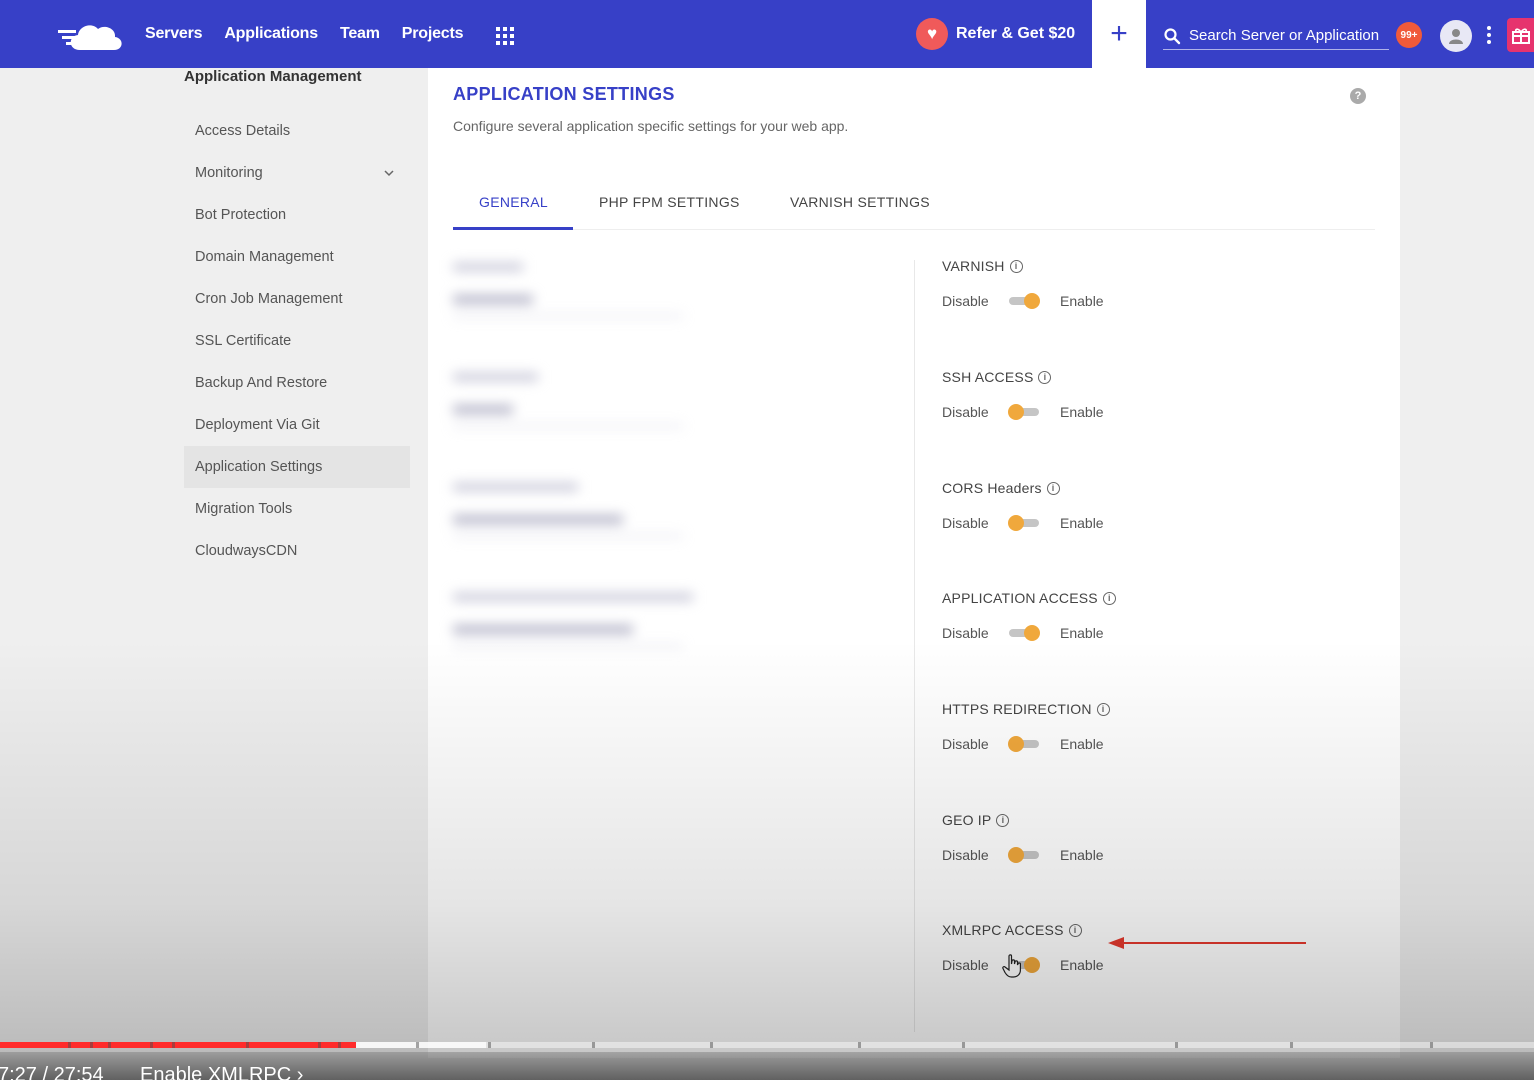  What do you see at coordinates (992, 488) in the screenshot?
I see `setting-label: CORS Headers` at bounding box center [992, 488].